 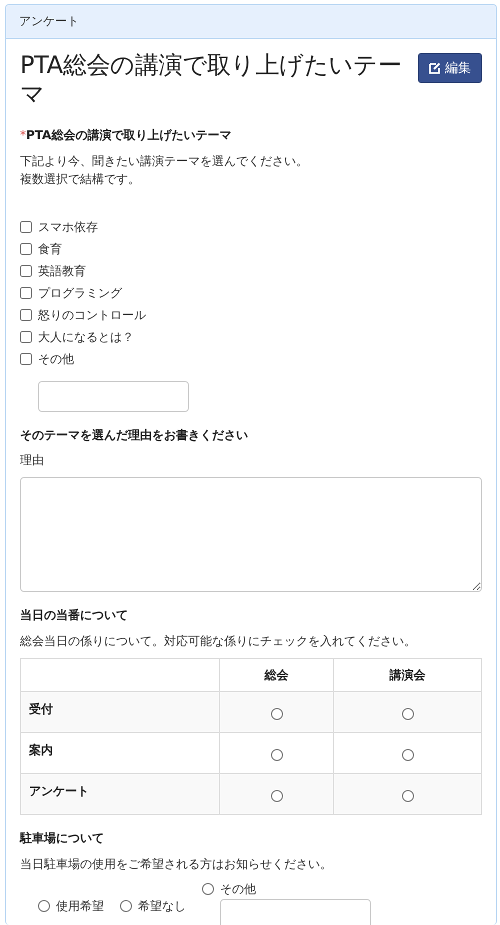 What do you see at coordinates (218, 641) in the screenshot?
I see `question-description: 総会当日の係りについて。対応可能な係りにチェックを入れてください。` at bounding box center [218, 641].